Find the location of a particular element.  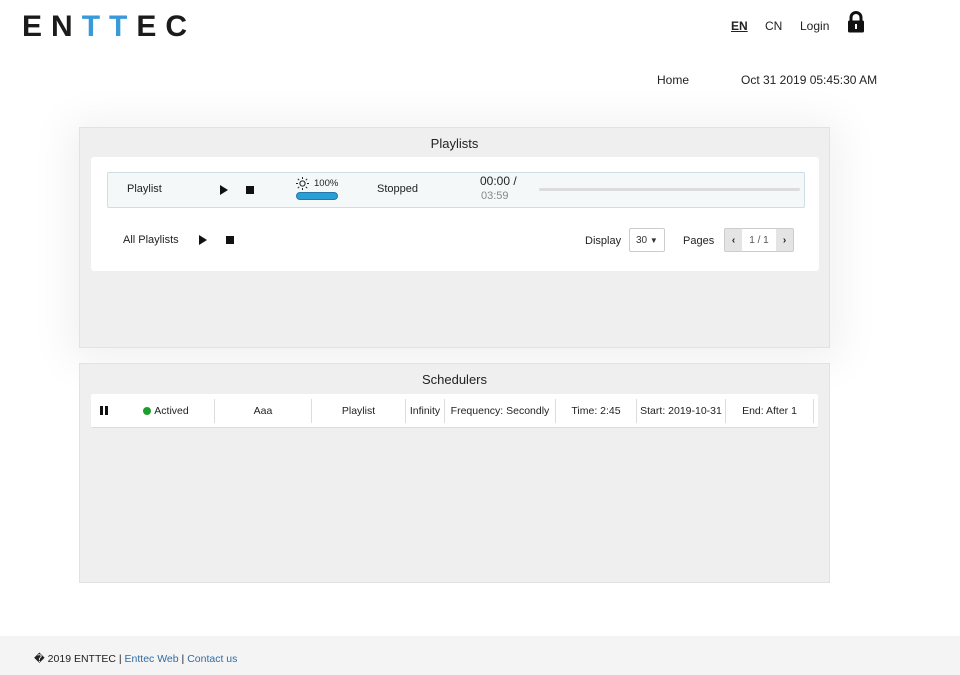

display-count-select: 30 ▼ is located at coordinates (647, 240).